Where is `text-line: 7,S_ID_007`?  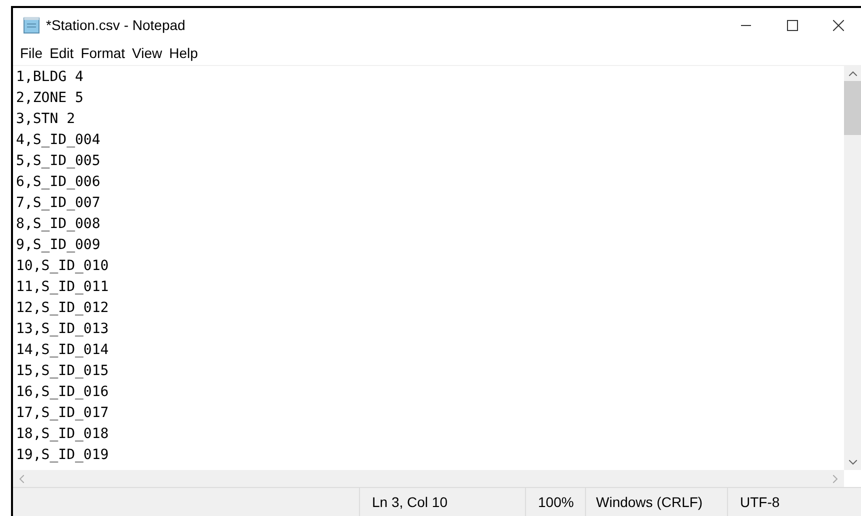 text-line: 7,S_ID_007 is located at coordinates (58, 203).